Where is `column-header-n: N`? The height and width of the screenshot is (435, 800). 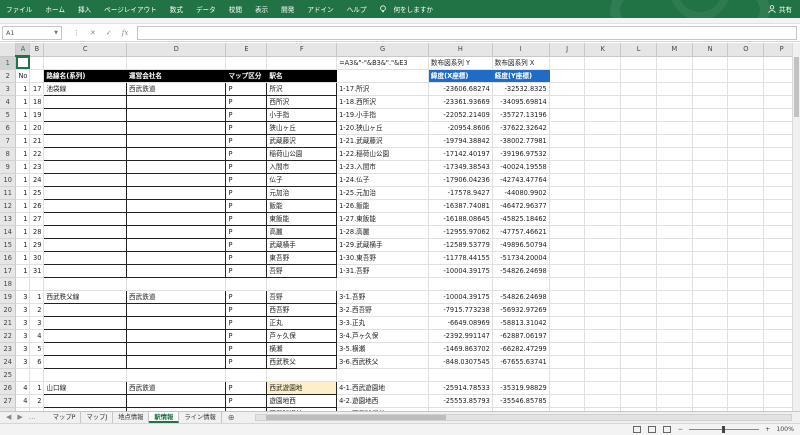 column-header-n: N is located at coordinates (710, 50).